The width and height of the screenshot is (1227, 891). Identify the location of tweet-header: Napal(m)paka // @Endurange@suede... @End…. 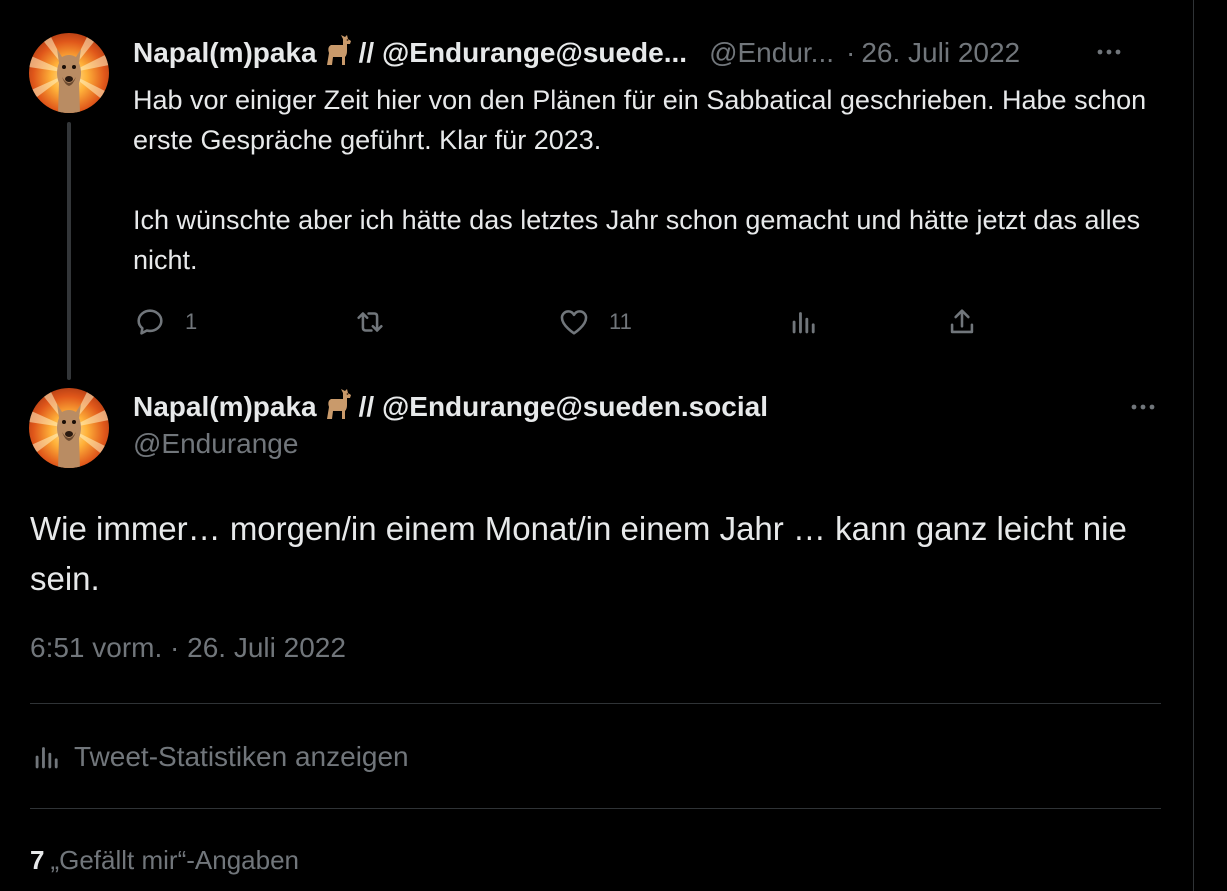
(576, 53).